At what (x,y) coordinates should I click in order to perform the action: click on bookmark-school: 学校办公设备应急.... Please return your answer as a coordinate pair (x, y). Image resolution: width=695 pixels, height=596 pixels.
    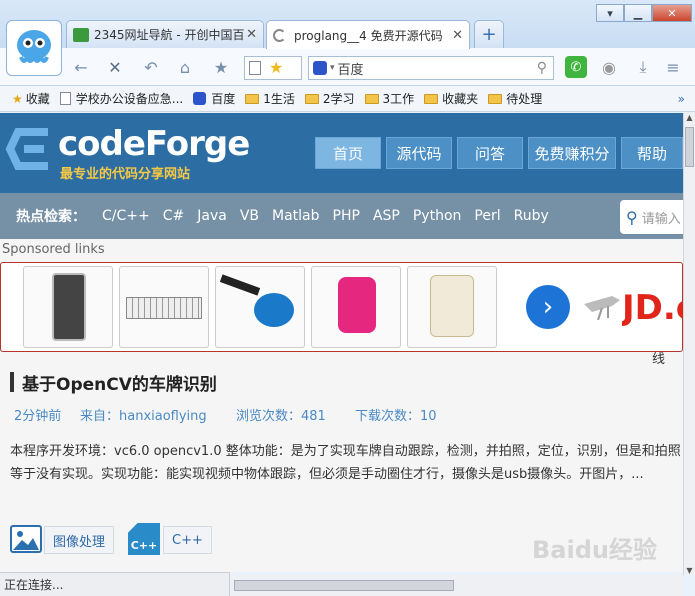
    Looking at the image, I should click on (121, 98).